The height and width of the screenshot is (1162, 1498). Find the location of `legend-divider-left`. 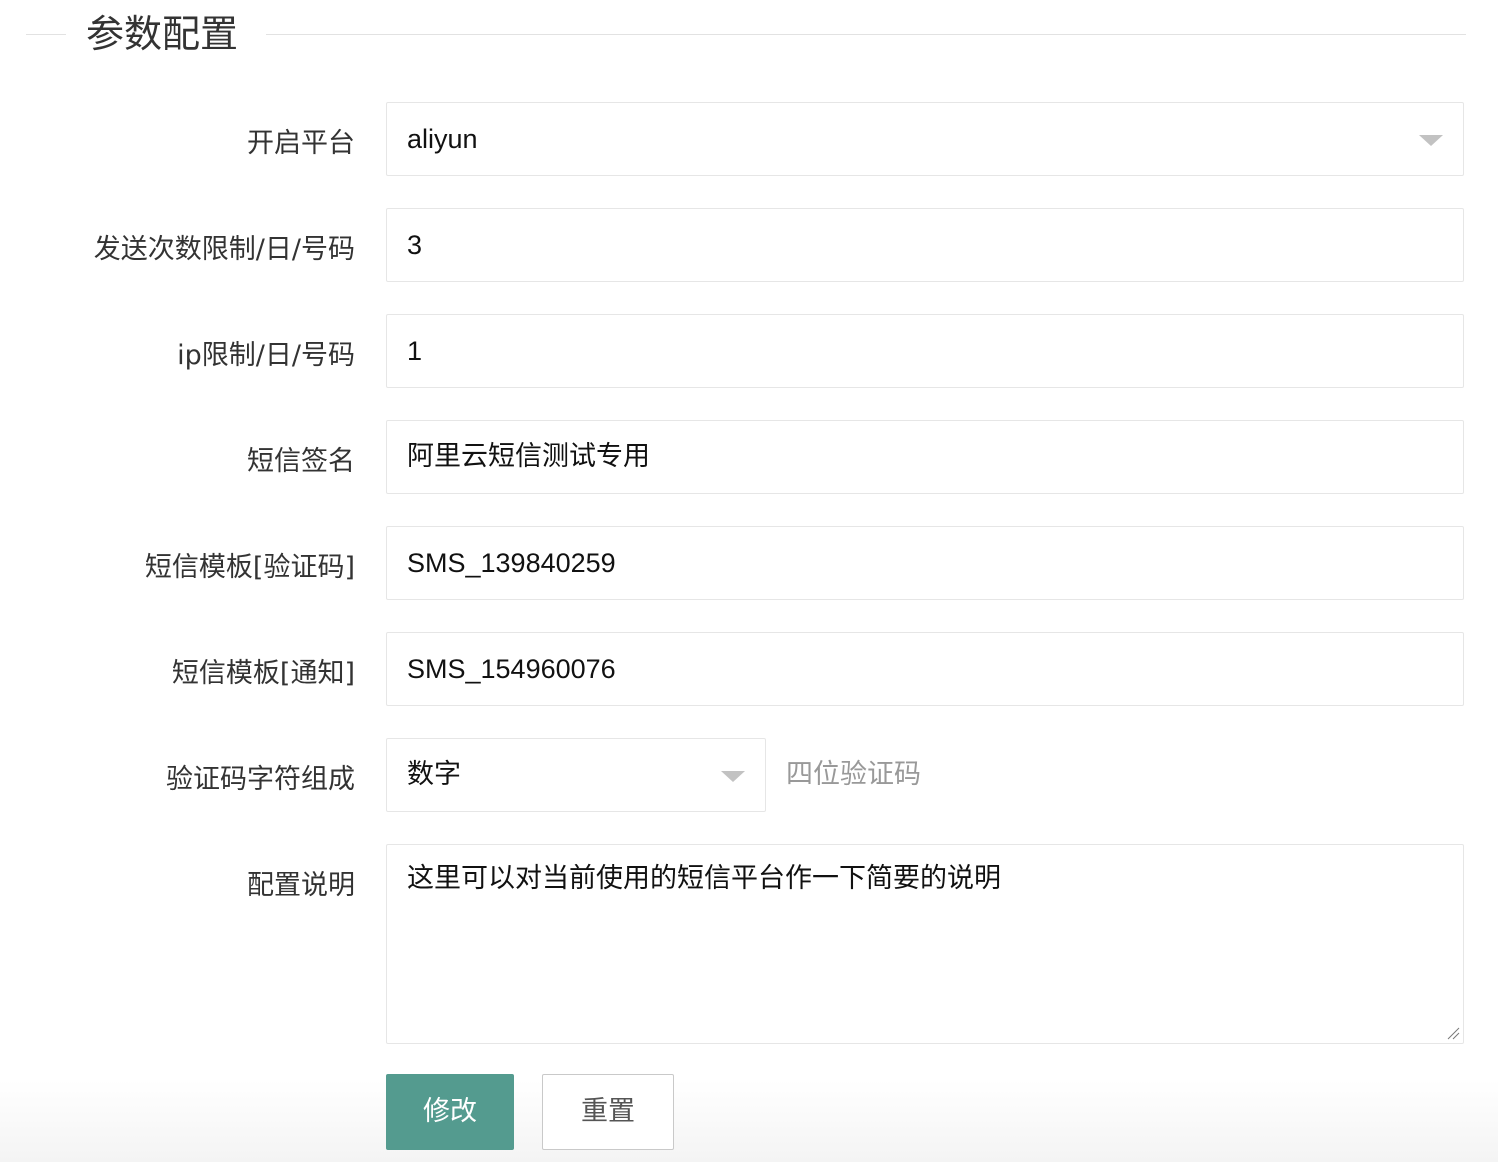

legend-divider-left is located at coordinates (46, 34).